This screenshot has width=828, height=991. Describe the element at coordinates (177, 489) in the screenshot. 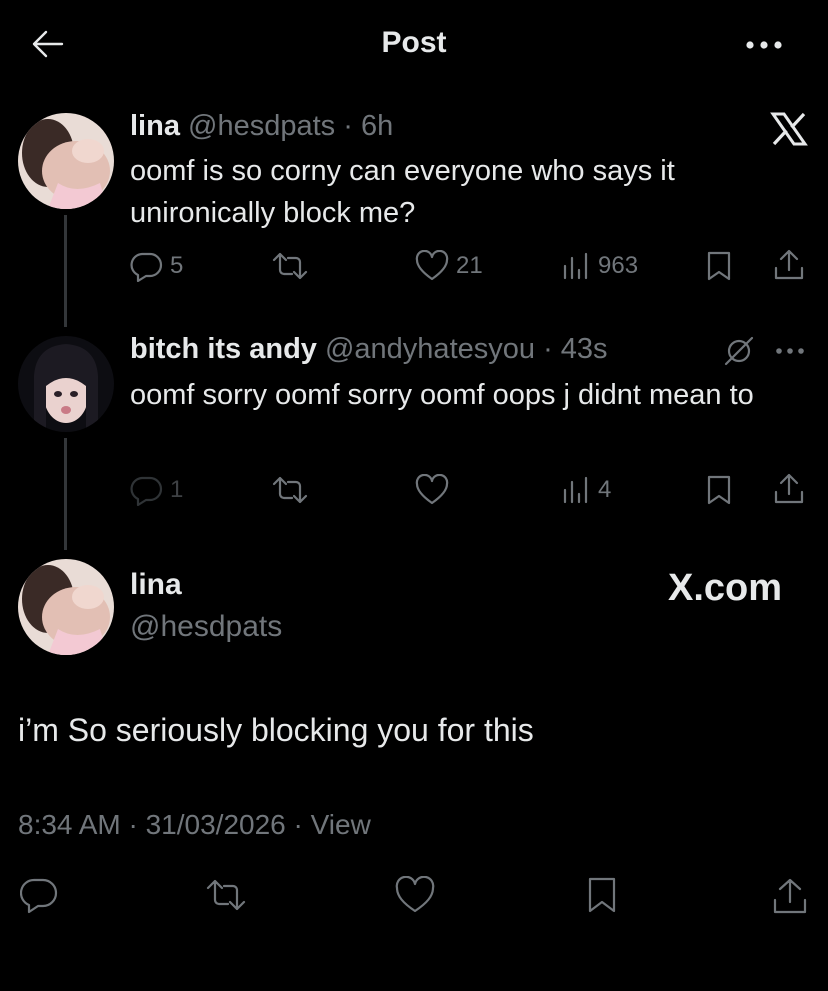

I see `reply-count: 1` at that location.